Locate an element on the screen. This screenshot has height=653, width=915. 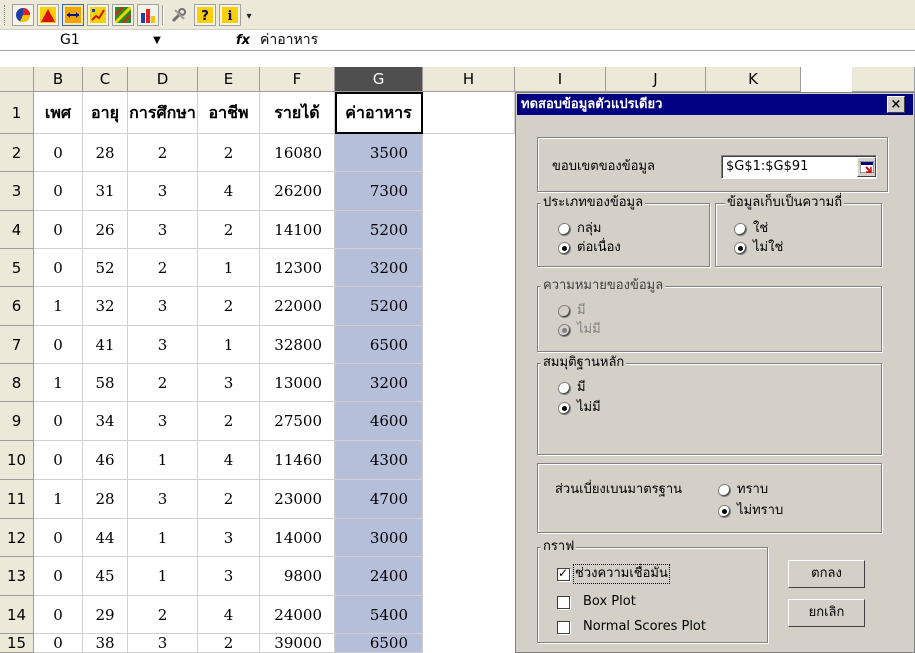
row-header-13: 13 is located at coordinates (17, 576).